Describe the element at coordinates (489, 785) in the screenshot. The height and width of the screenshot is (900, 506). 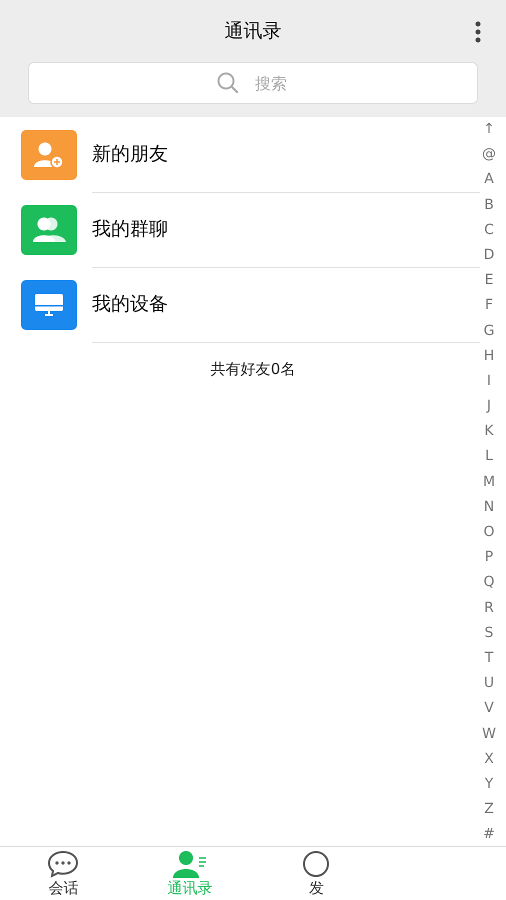
I see `index-letter: Y` at that location.